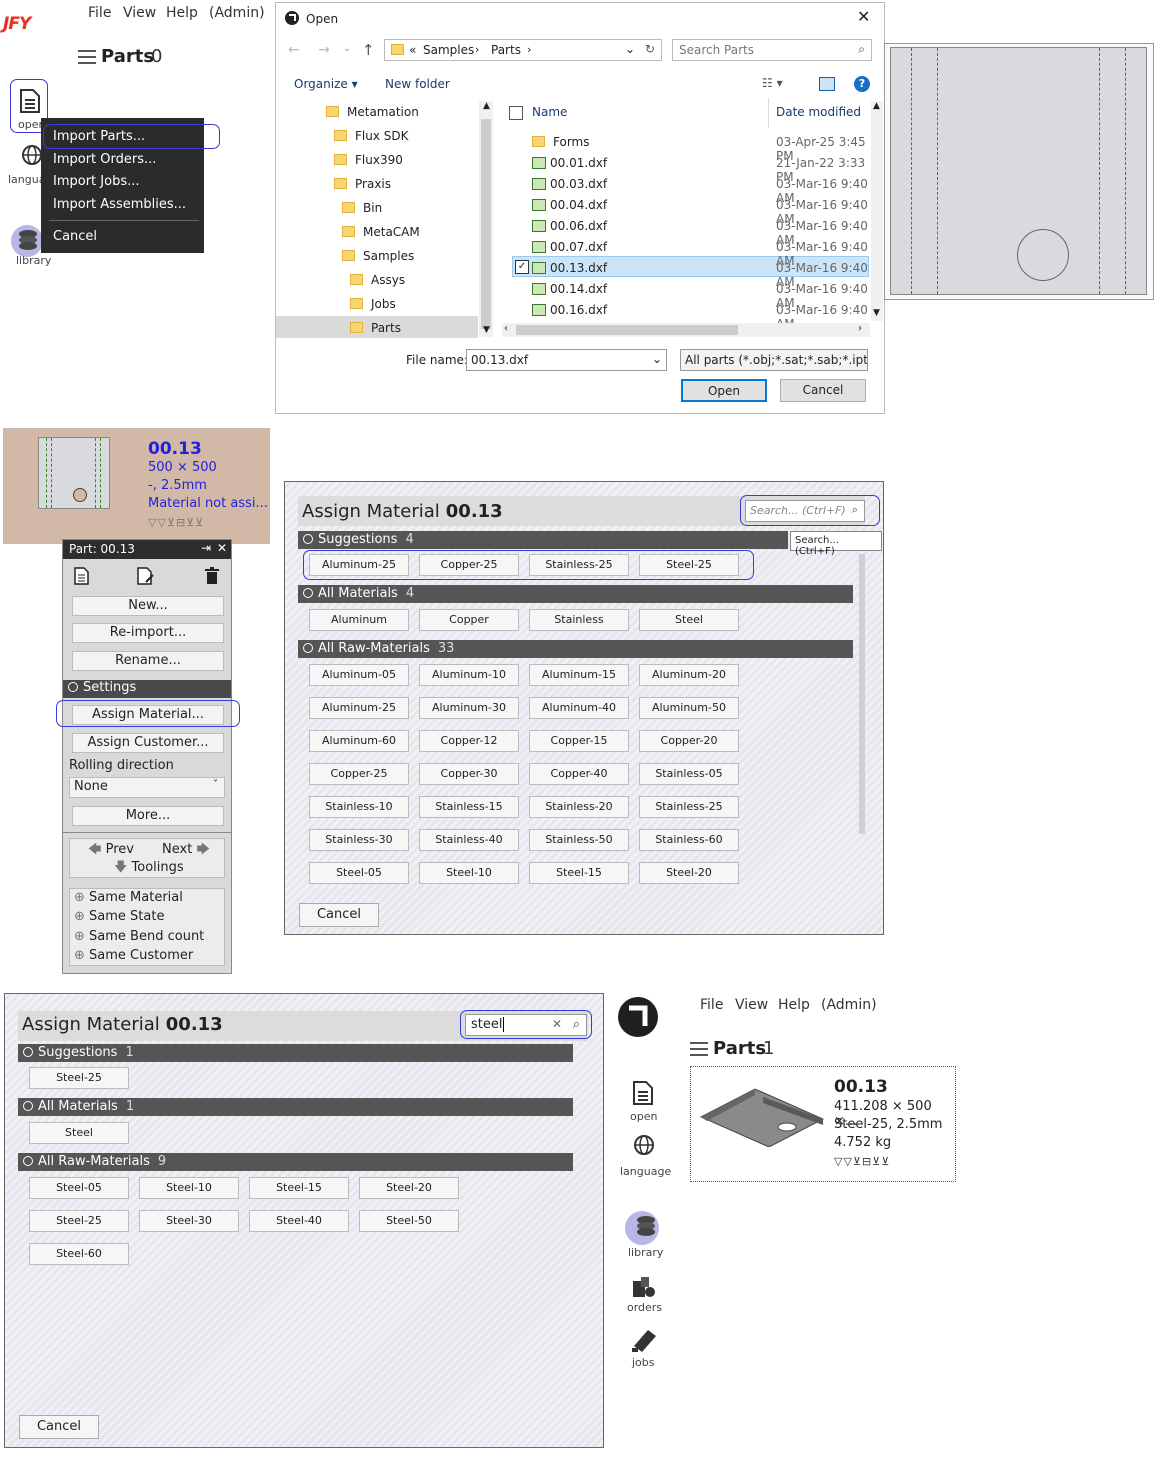 Image resolution: width=1160 pixels, height=1460 pixels. What do you see at coordinates (724, 390) in the screenshot?
I see `open-button: Open` at bounding box center [724, 390].